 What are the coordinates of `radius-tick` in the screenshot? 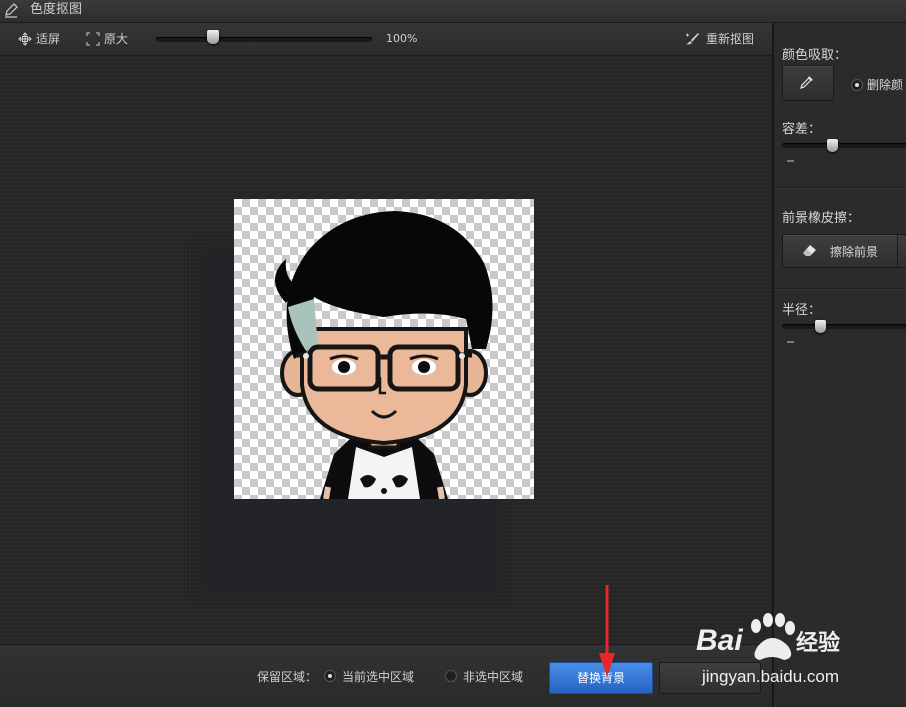 It's located at (790, 342).